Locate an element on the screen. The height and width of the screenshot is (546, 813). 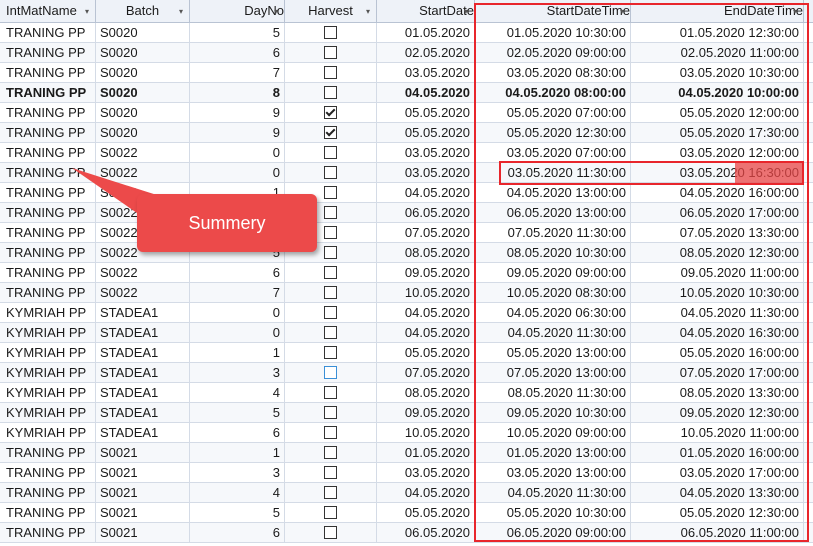
cell-enddatetime: 07.05.2020 13:30:00 is located at coordinates (717, 233).